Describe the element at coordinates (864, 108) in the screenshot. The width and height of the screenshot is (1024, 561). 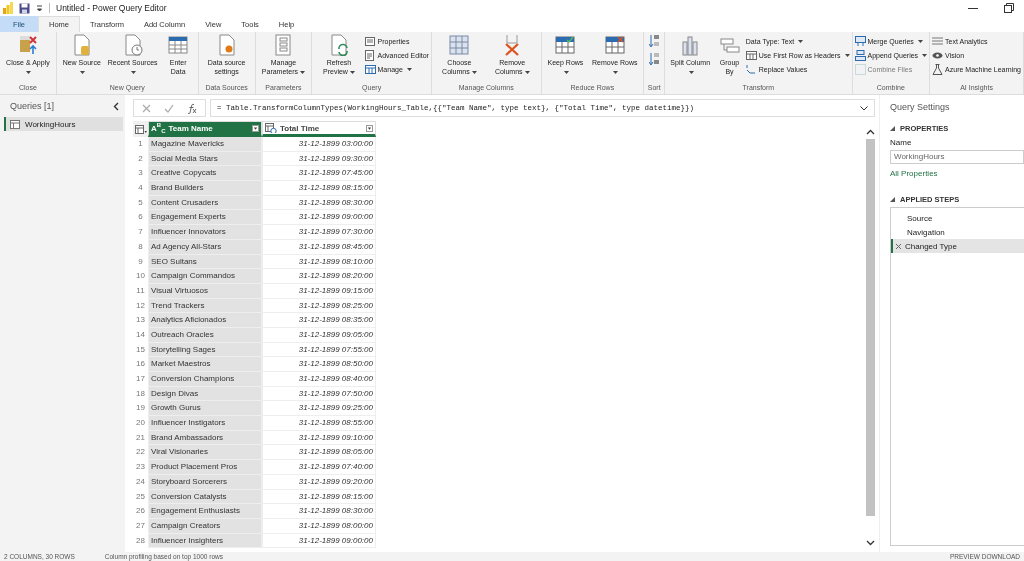
I see `expand-icon` at that location.